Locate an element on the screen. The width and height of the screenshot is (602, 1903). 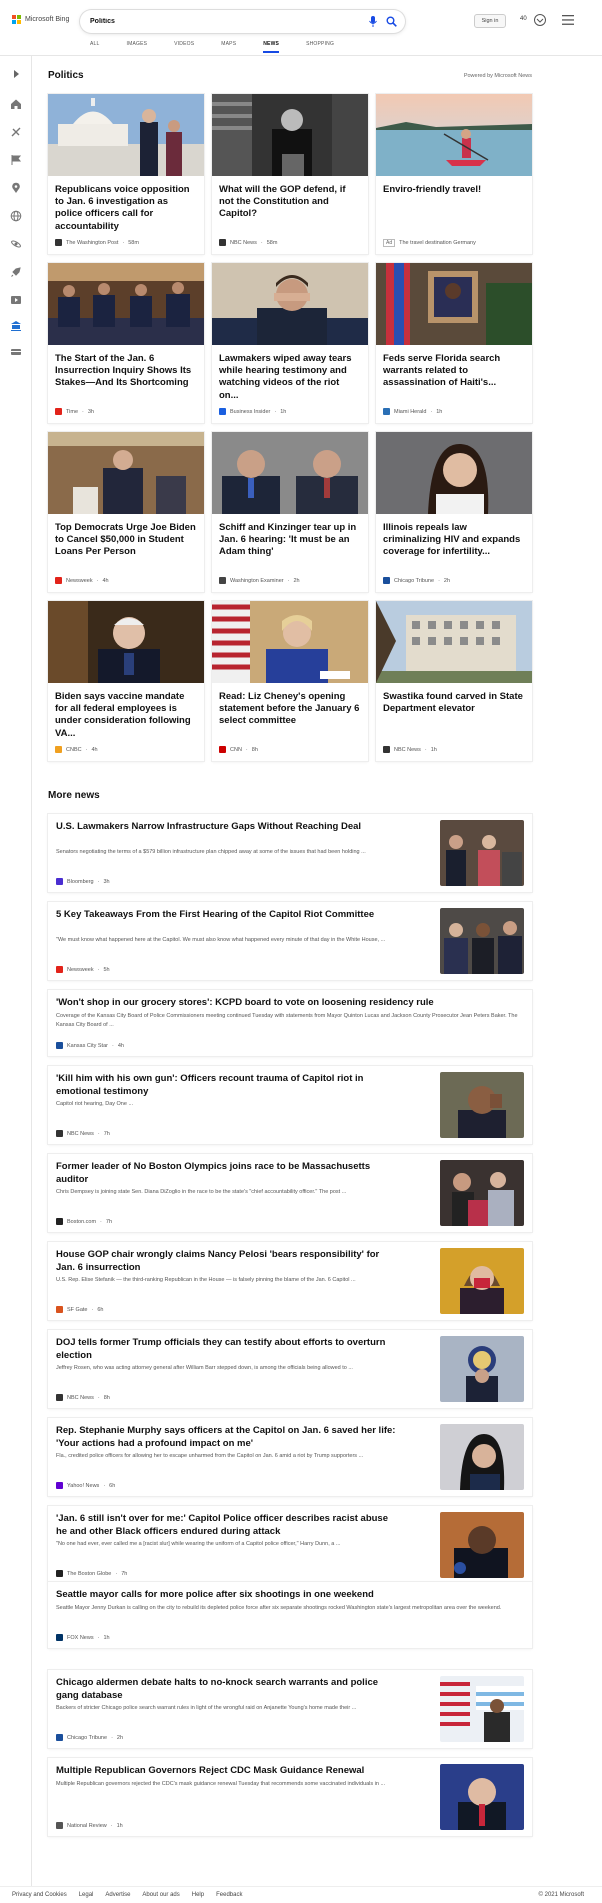
publisher-name: Chicago Tribune is located at coordinates (414, 581).